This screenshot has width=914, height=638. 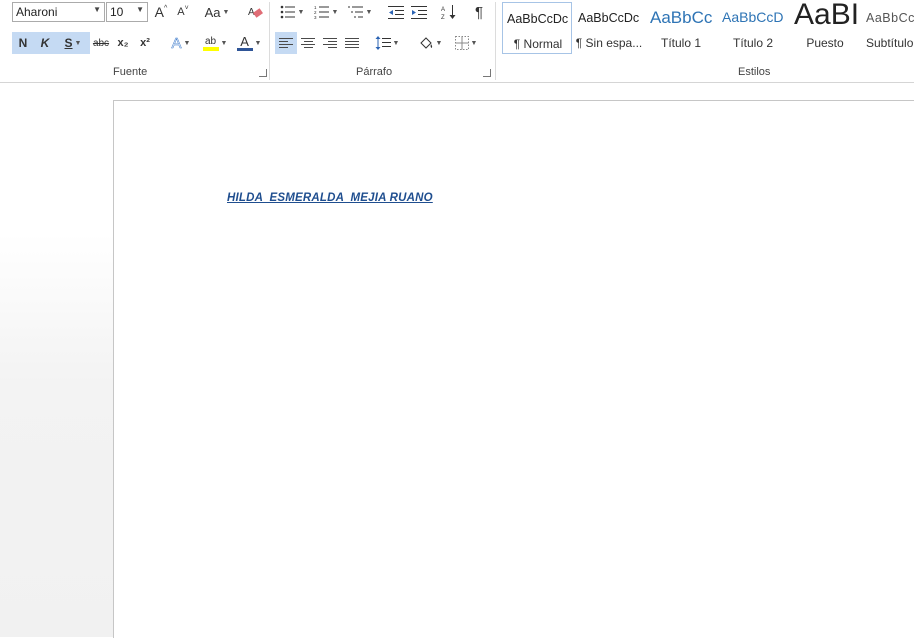 I want to click on superscript-button: x², so click(x=145, y=43).